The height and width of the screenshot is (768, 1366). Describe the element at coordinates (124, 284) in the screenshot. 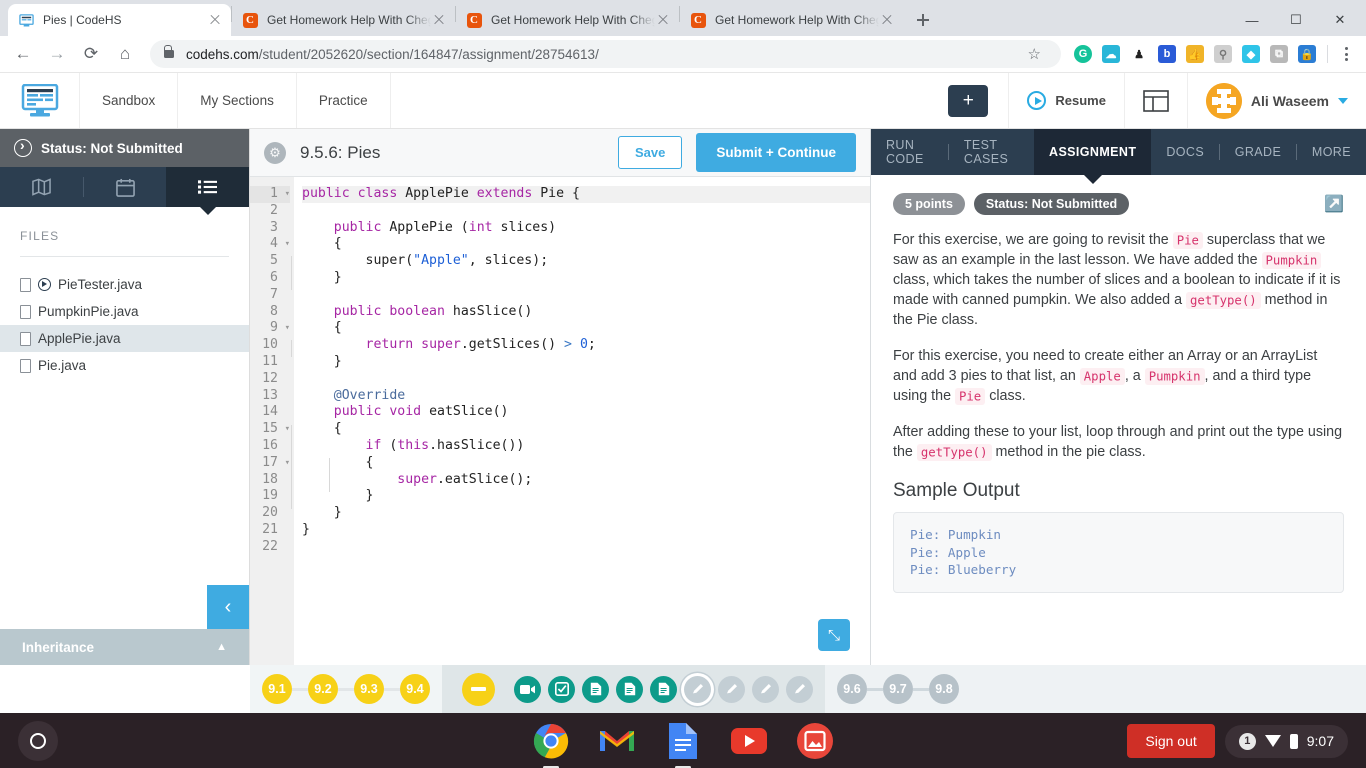

I see `file-item-pietester: PieTester.java` at that location.